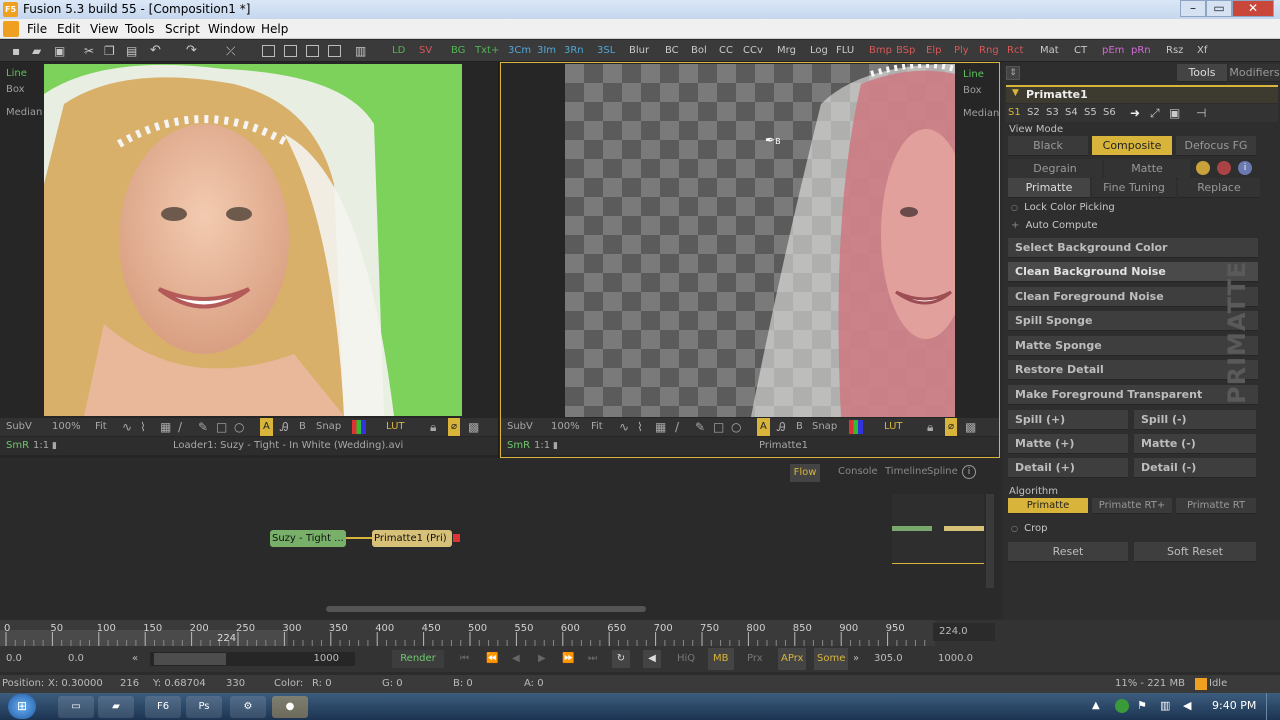 The image size is (1280, 720). What do you see at coordinates (182, 29) in the screenshot?
I see `menu-script: Script` at bounding box center [182, 29].